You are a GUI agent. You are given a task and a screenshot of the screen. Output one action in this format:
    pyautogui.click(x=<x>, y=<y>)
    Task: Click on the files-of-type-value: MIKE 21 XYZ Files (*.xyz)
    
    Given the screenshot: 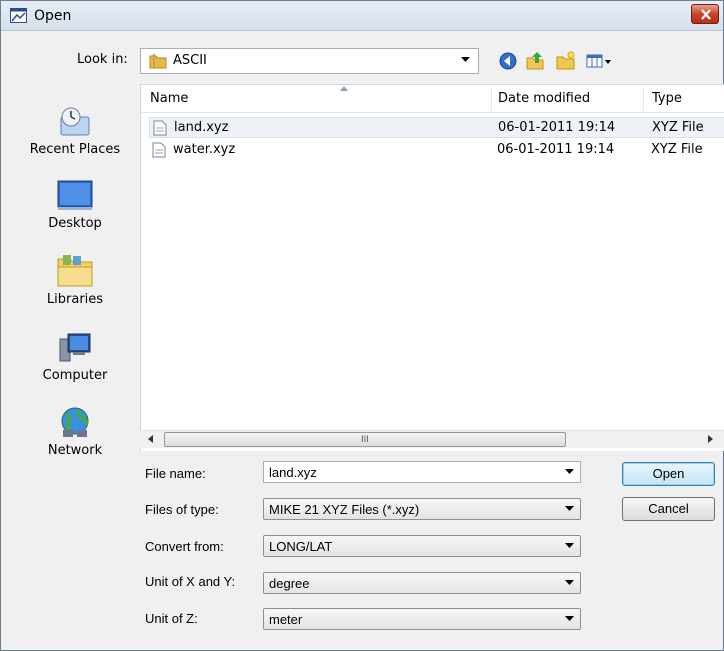 What is the action you would take?
    pyautogui.click(x=344, y=509)
    